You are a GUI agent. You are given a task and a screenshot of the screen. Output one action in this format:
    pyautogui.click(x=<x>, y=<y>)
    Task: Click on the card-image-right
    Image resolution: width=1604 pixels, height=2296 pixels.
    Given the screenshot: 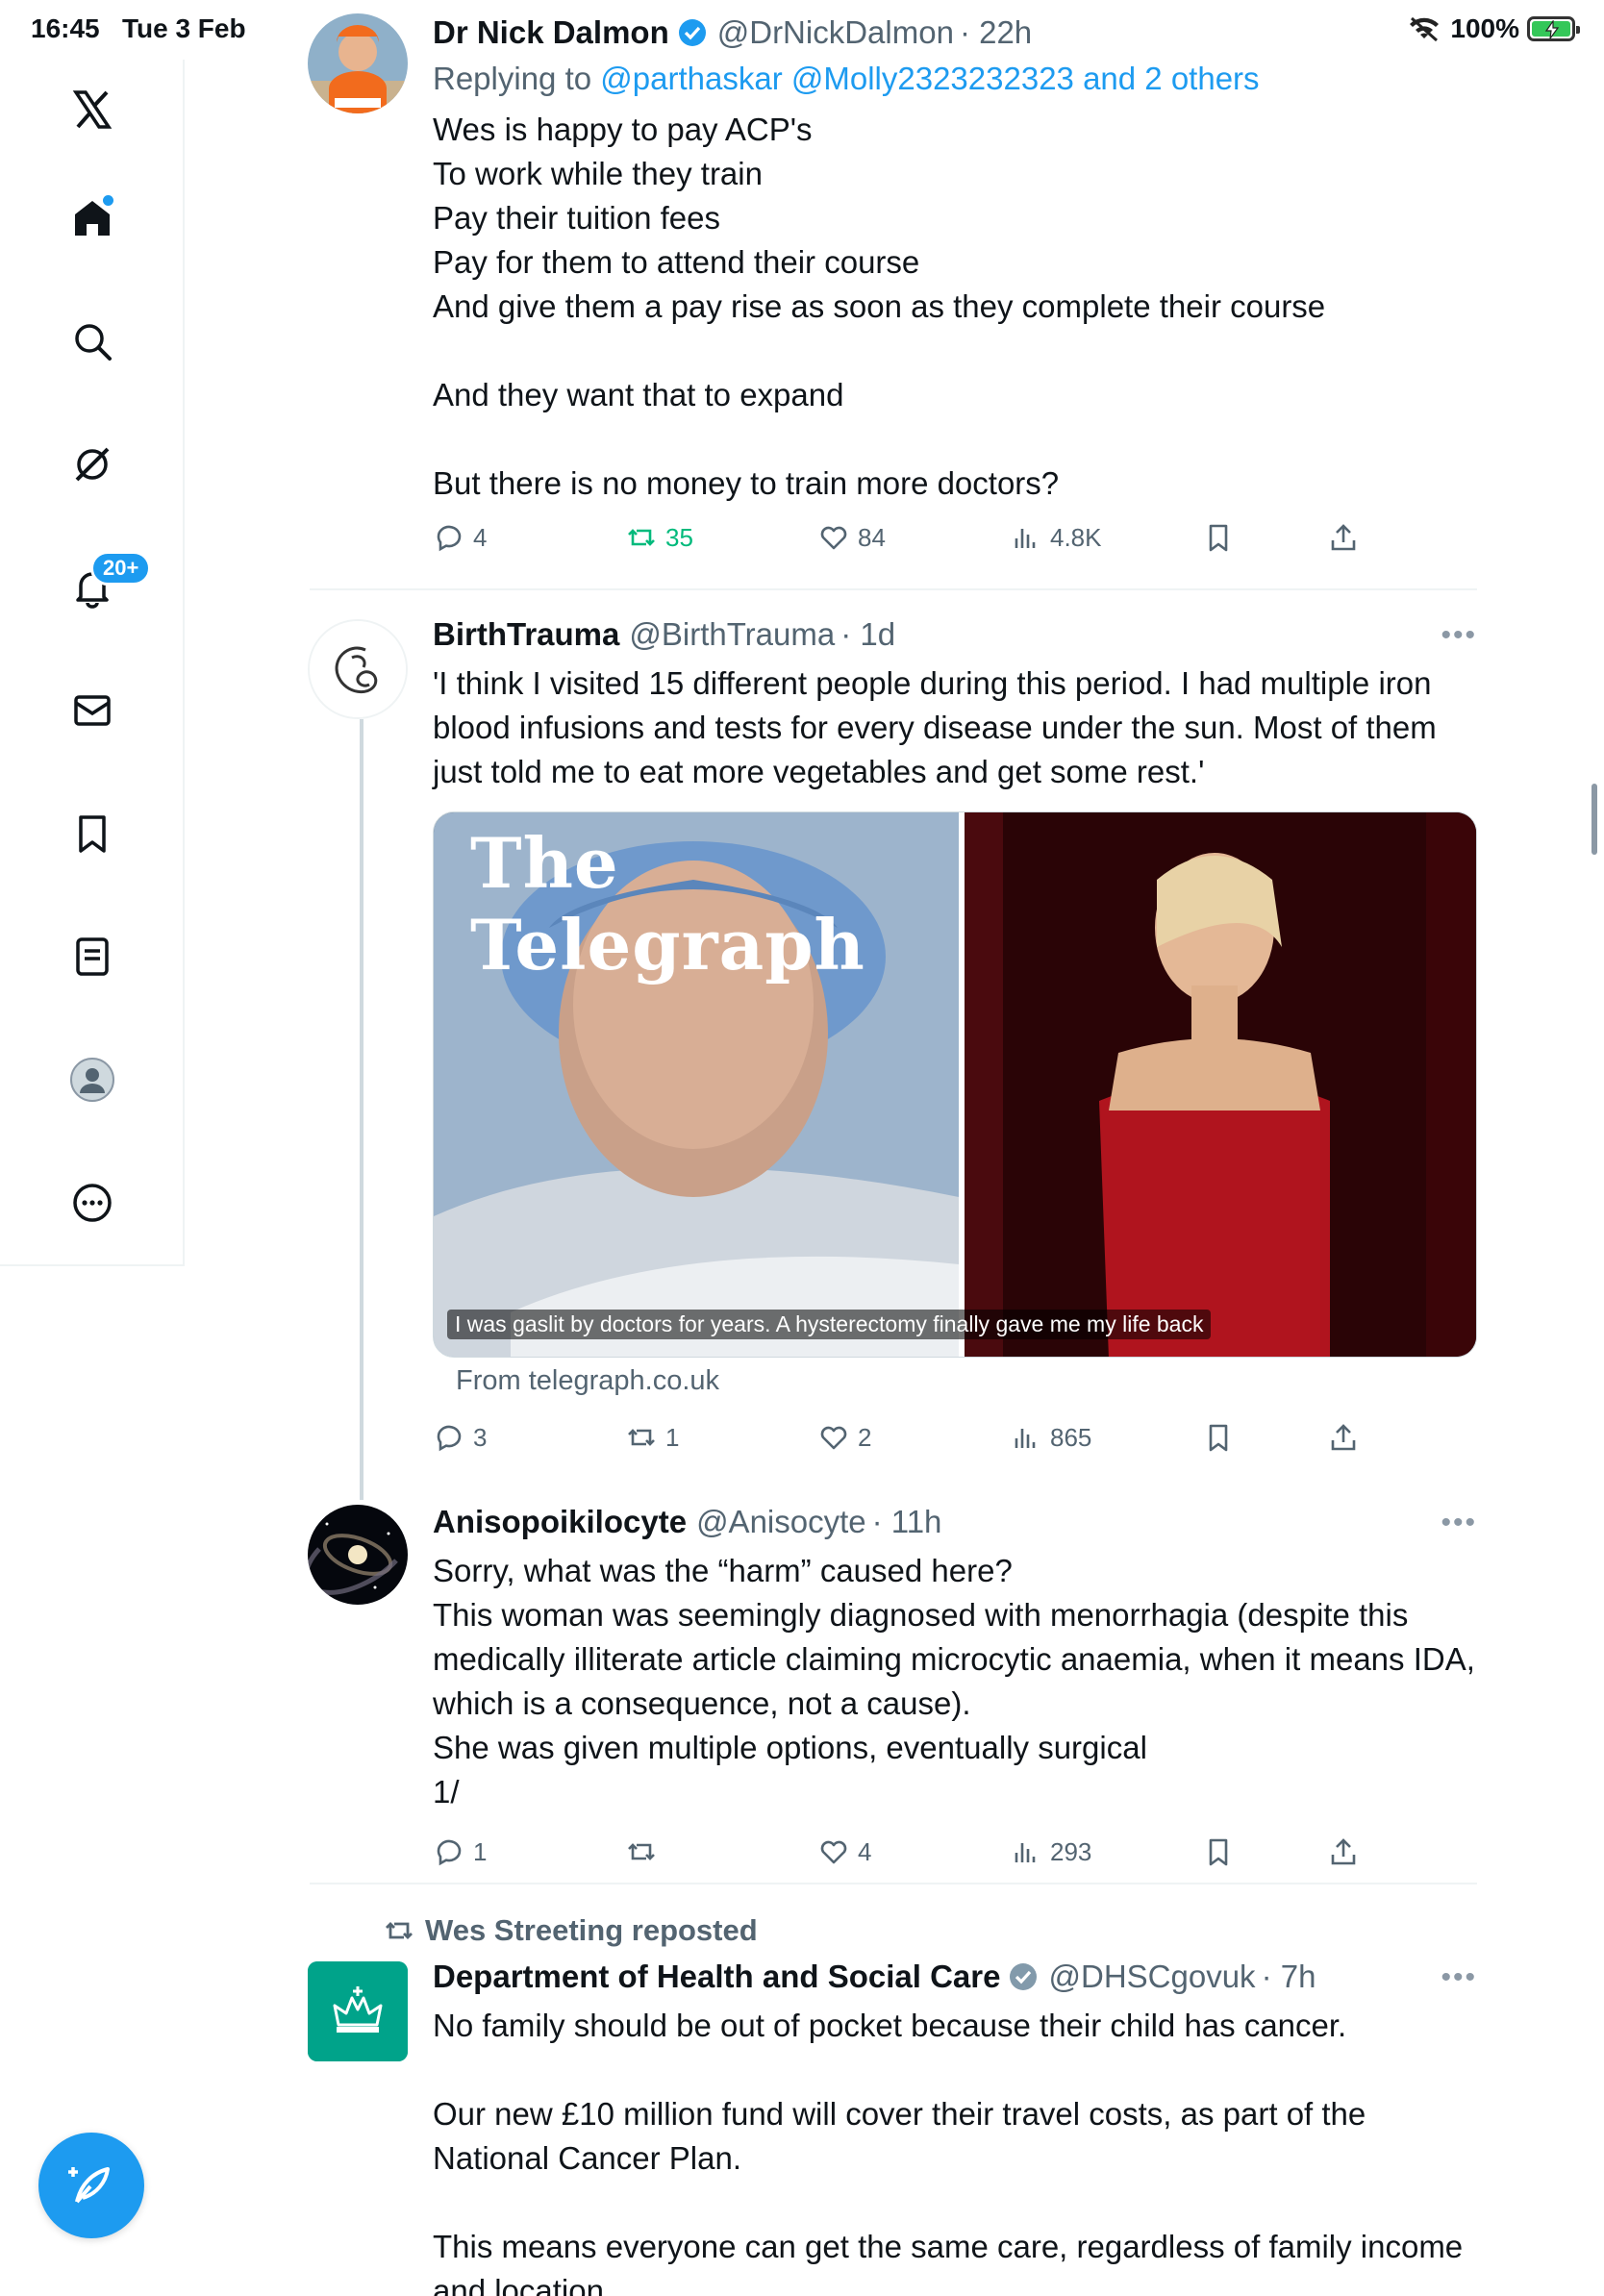 What is the action you would take?
    pyautogui.click(x=1220, y=1084)
    